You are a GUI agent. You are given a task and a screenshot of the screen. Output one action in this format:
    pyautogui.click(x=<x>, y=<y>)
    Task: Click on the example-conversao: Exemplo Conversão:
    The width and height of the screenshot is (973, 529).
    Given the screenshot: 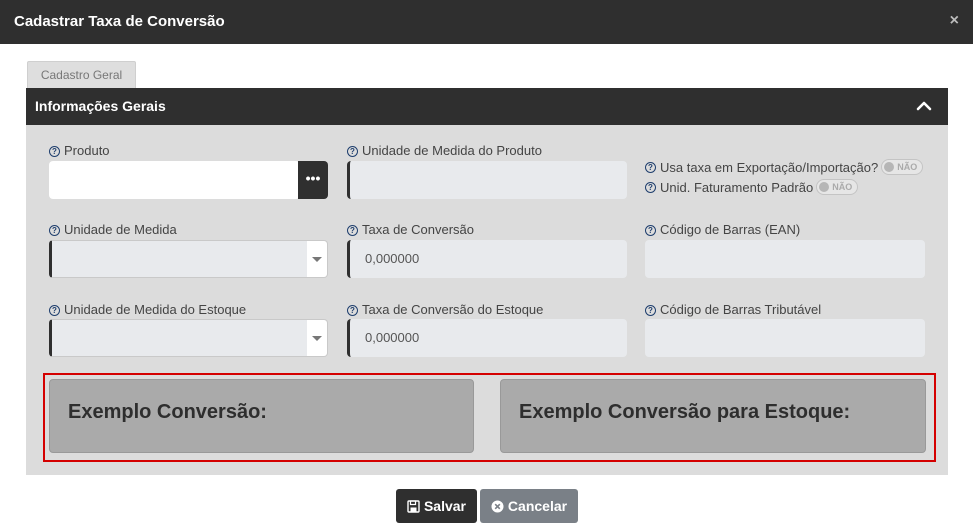 What is the action you would take?
    pyautogui.click(x=261, y=416)
    